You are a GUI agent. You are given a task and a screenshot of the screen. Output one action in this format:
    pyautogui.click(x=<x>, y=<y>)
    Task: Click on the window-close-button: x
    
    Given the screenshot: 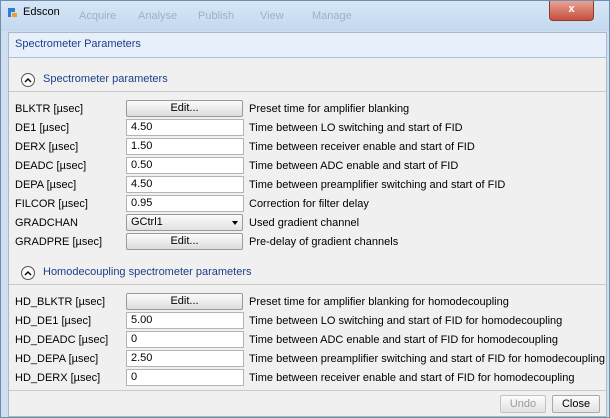 What is the action you would take?
    pyautogui.click(x=571, y=11)
    